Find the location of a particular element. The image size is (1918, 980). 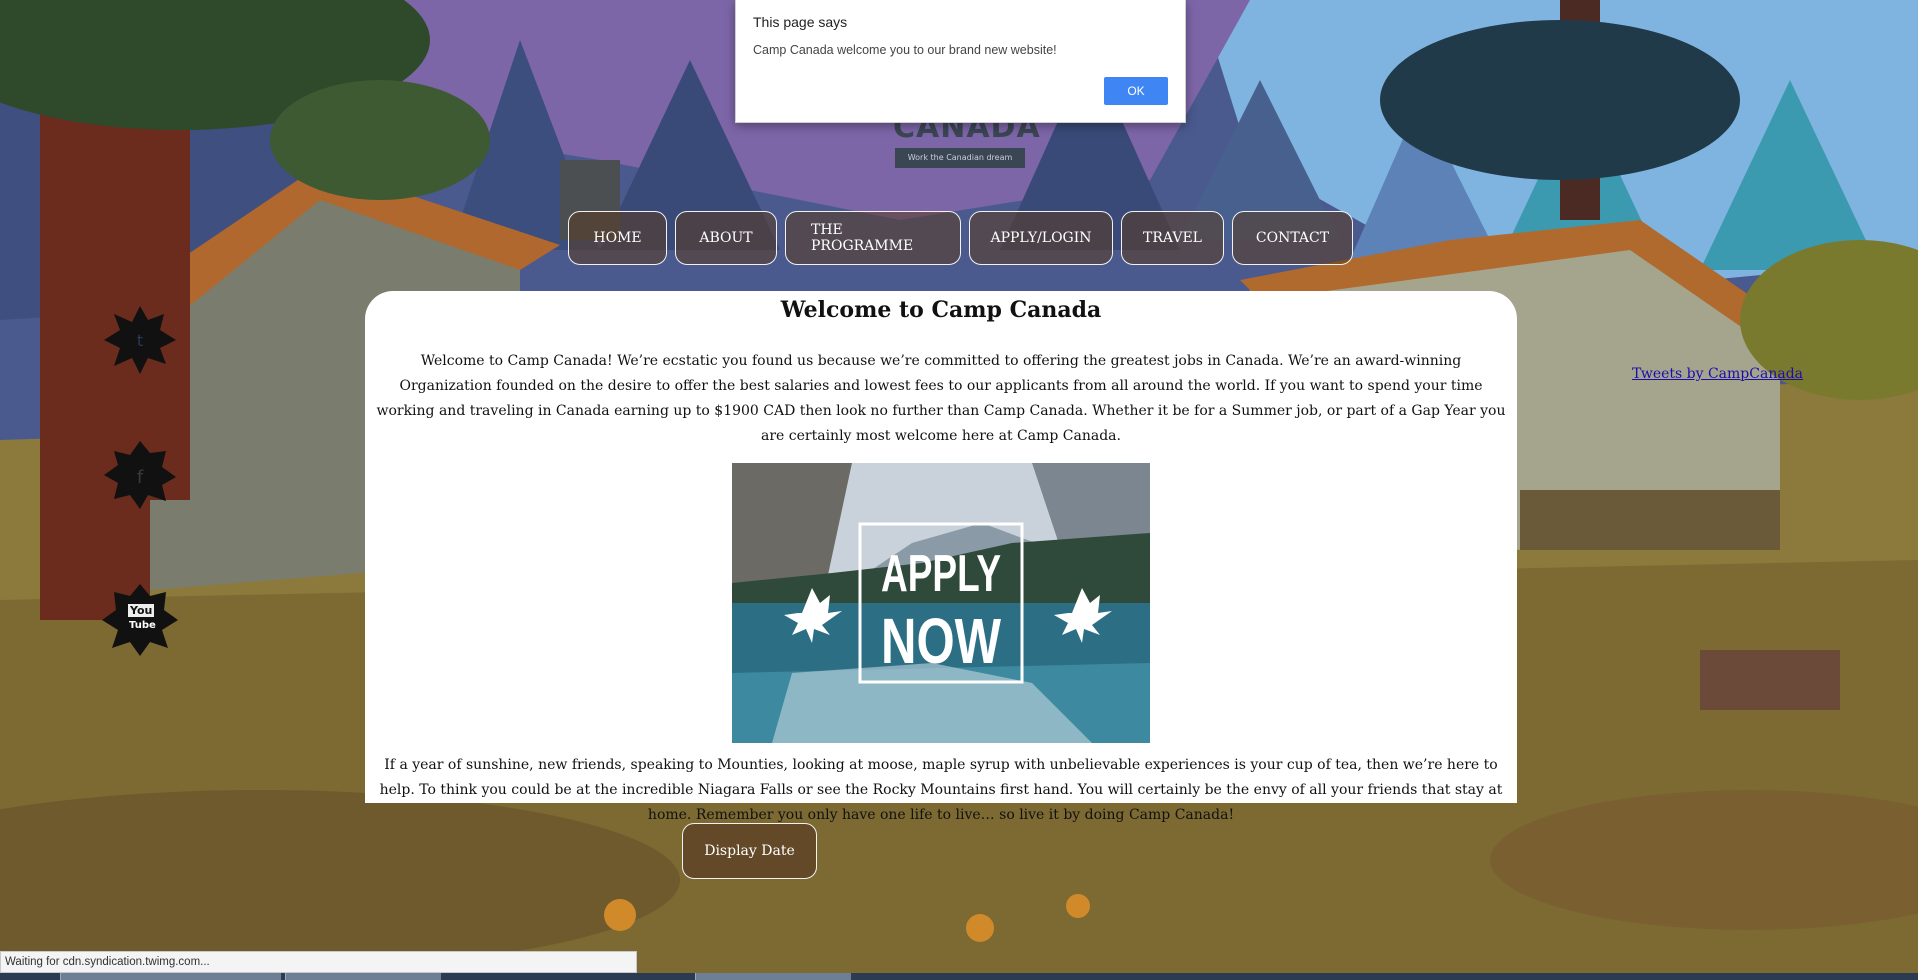

alert-ok-button: OK is located at coordinates (1136, 91).